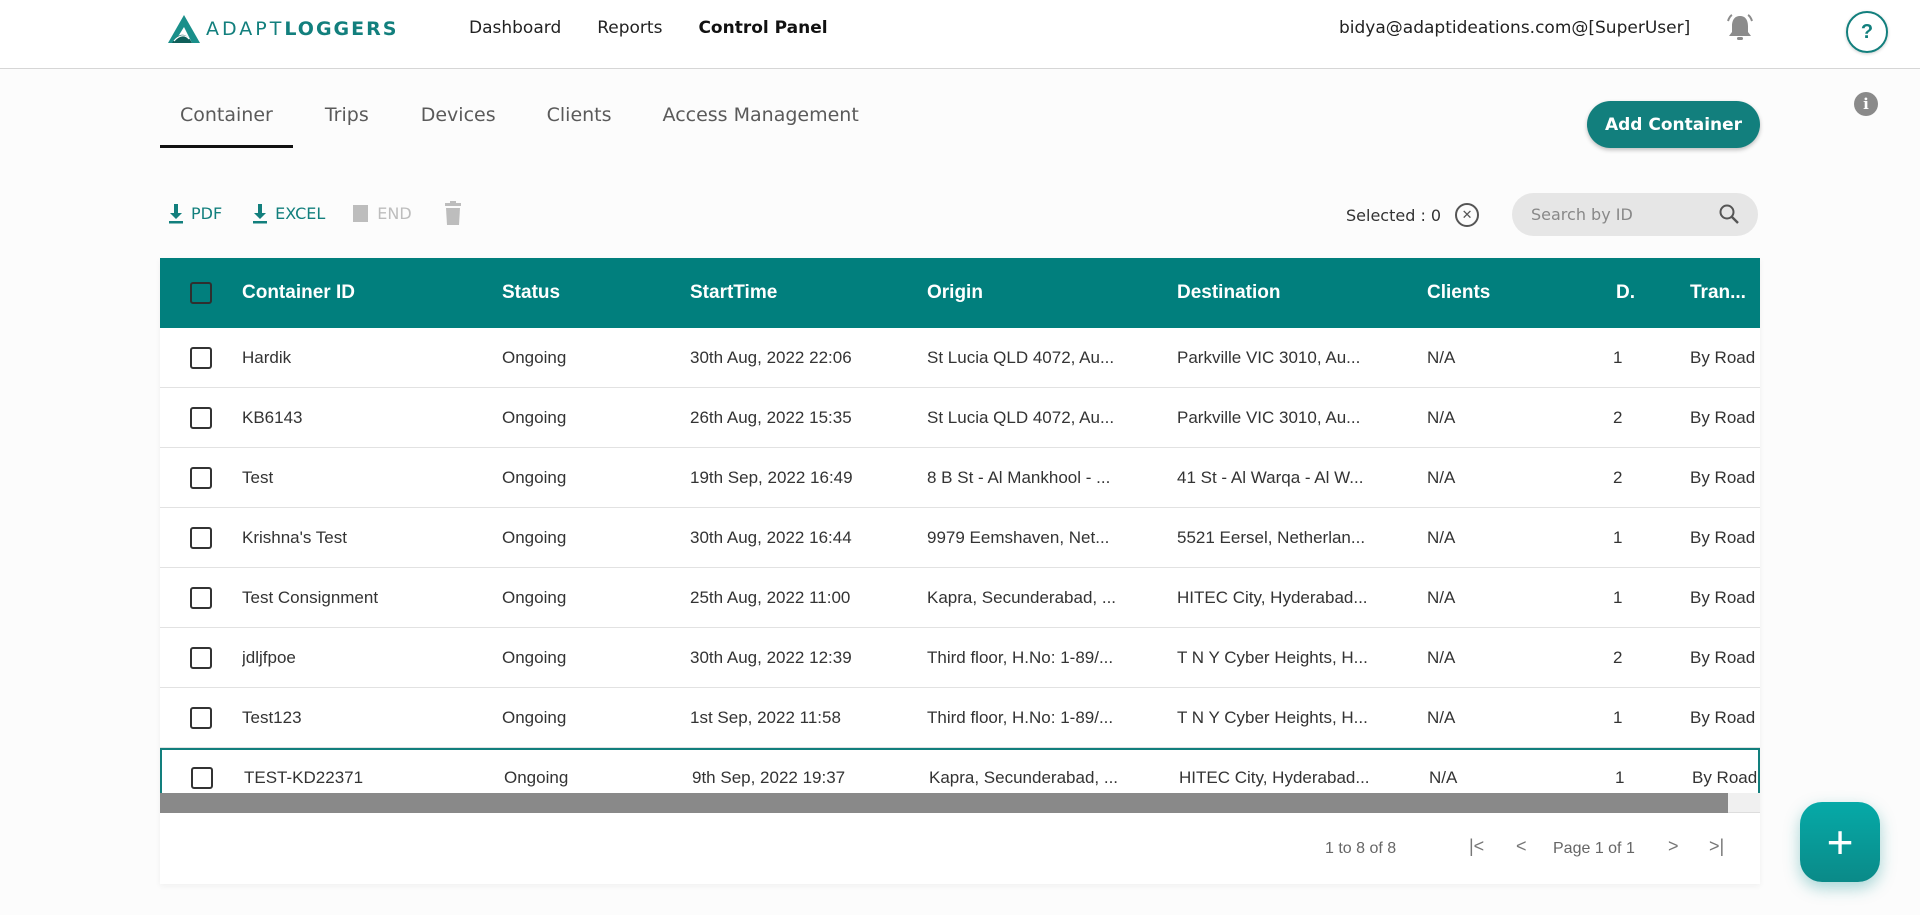  Describe the element at coordinates (582, 293) in the screenshot. I see `col-status: Status` at that location.